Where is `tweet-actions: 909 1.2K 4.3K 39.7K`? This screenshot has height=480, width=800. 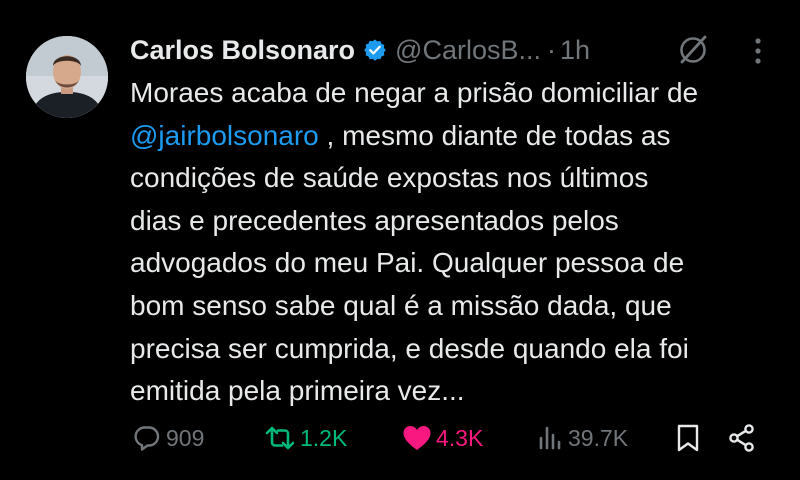
tweet-actions: 909 1.2K 4.3K 39.7K is located at coordinates (450, 438).